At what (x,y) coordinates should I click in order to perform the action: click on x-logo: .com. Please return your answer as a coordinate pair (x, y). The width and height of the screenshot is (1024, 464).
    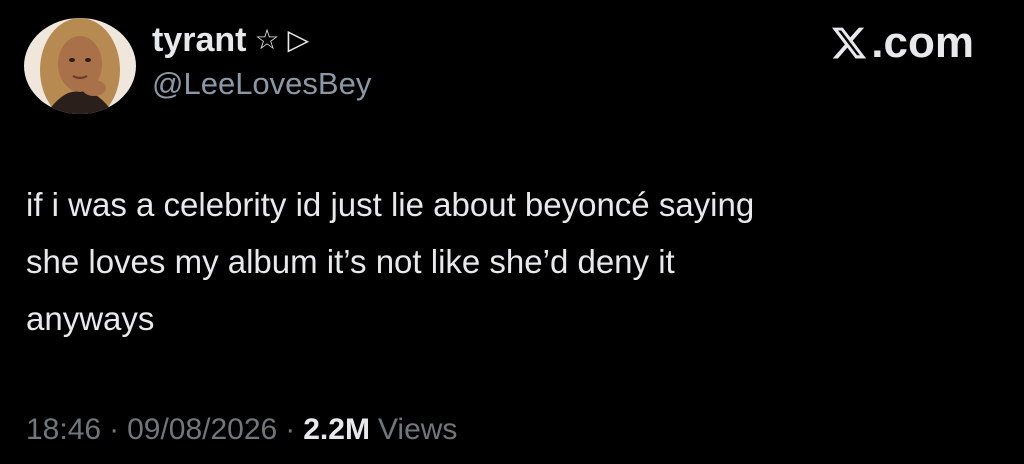
    Looking at the image, I should click on (902, 43).